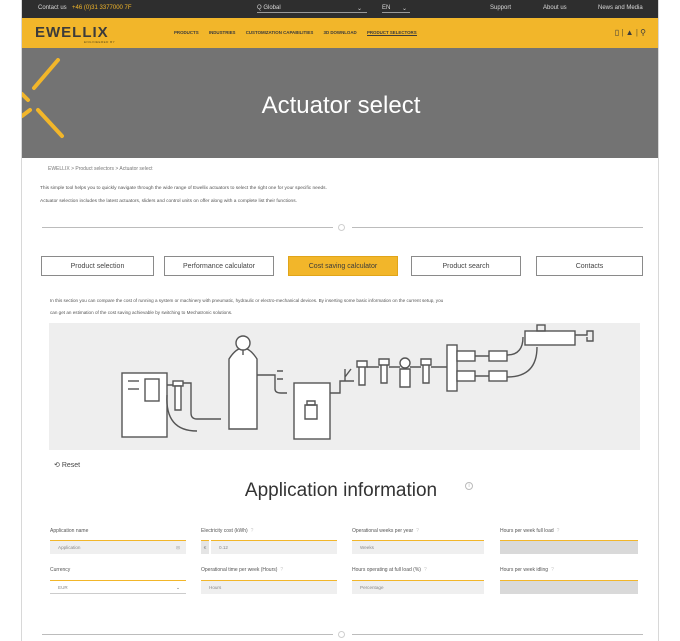 The image size is (680, 641). What do you see at coordinates (118, 547) in the screenshot?
I see `application-name-input: Application ⊟` at bounding box center [118, 547].